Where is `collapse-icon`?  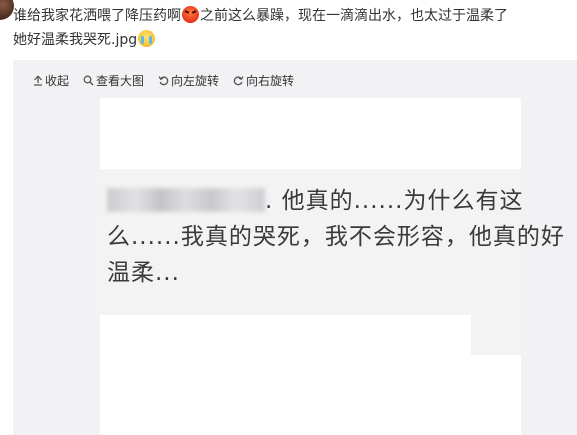 collapse-icon is located at coordinates (38, 80).